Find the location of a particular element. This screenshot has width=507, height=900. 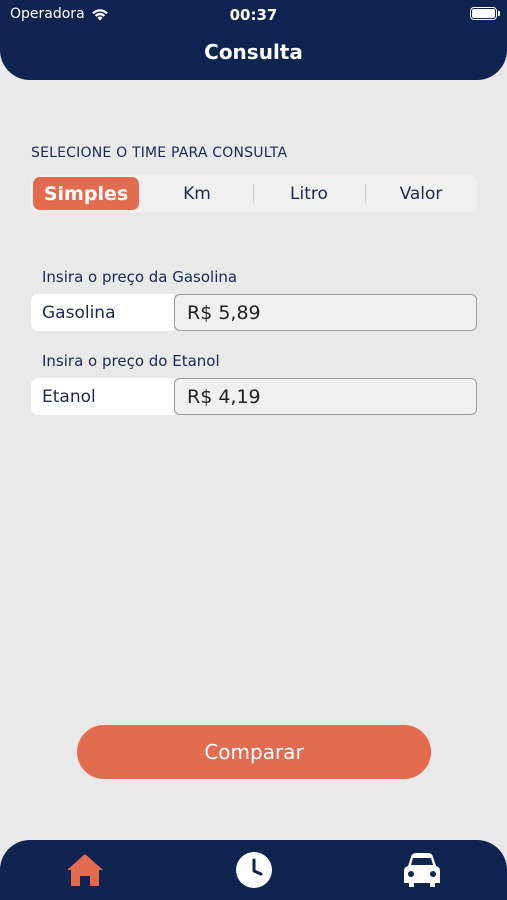

status-time: 00:37 is located at coordinates (253, 15).